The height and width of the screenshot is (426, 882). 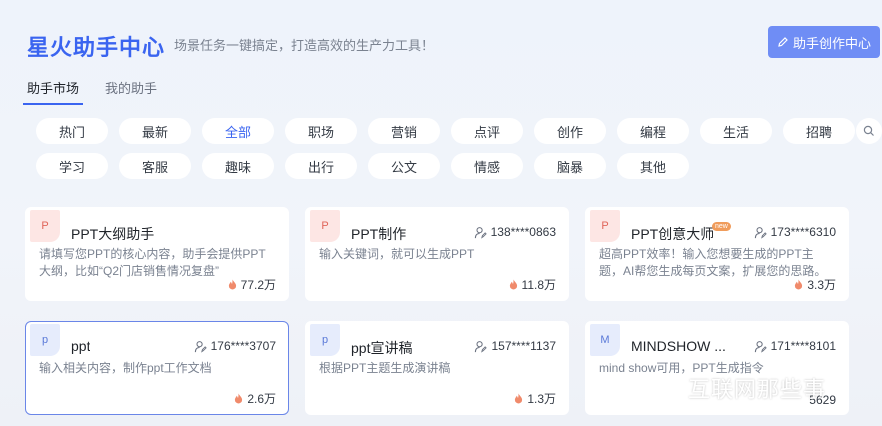 What do you see at coordinates (397, 254) in the screenshot?
I see `assistant-description: 输入关键词，就可以生成PPT` at bounding box center [397, 254].